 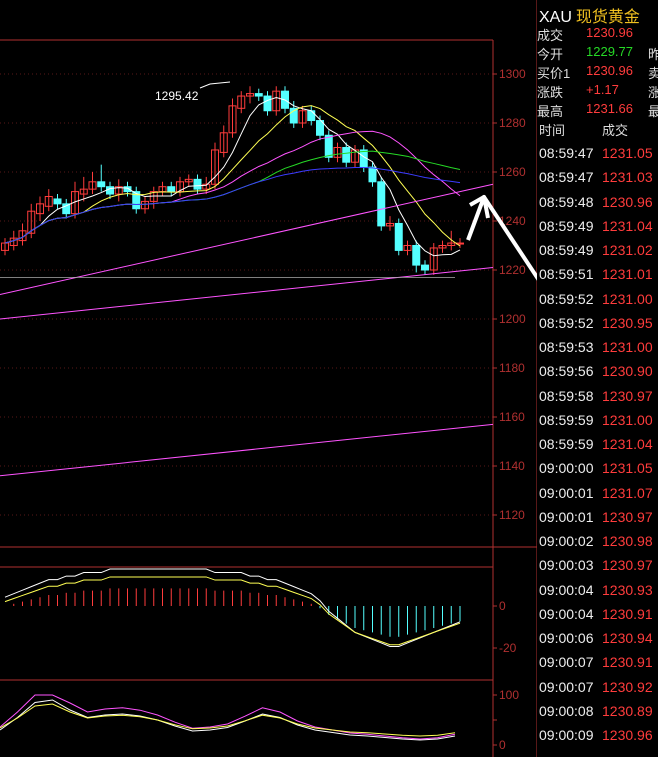 What do you see at coordinates (627, 177) in the screenshot?
I see `tick-price: 1231.03` at bounding box center [627, 177].